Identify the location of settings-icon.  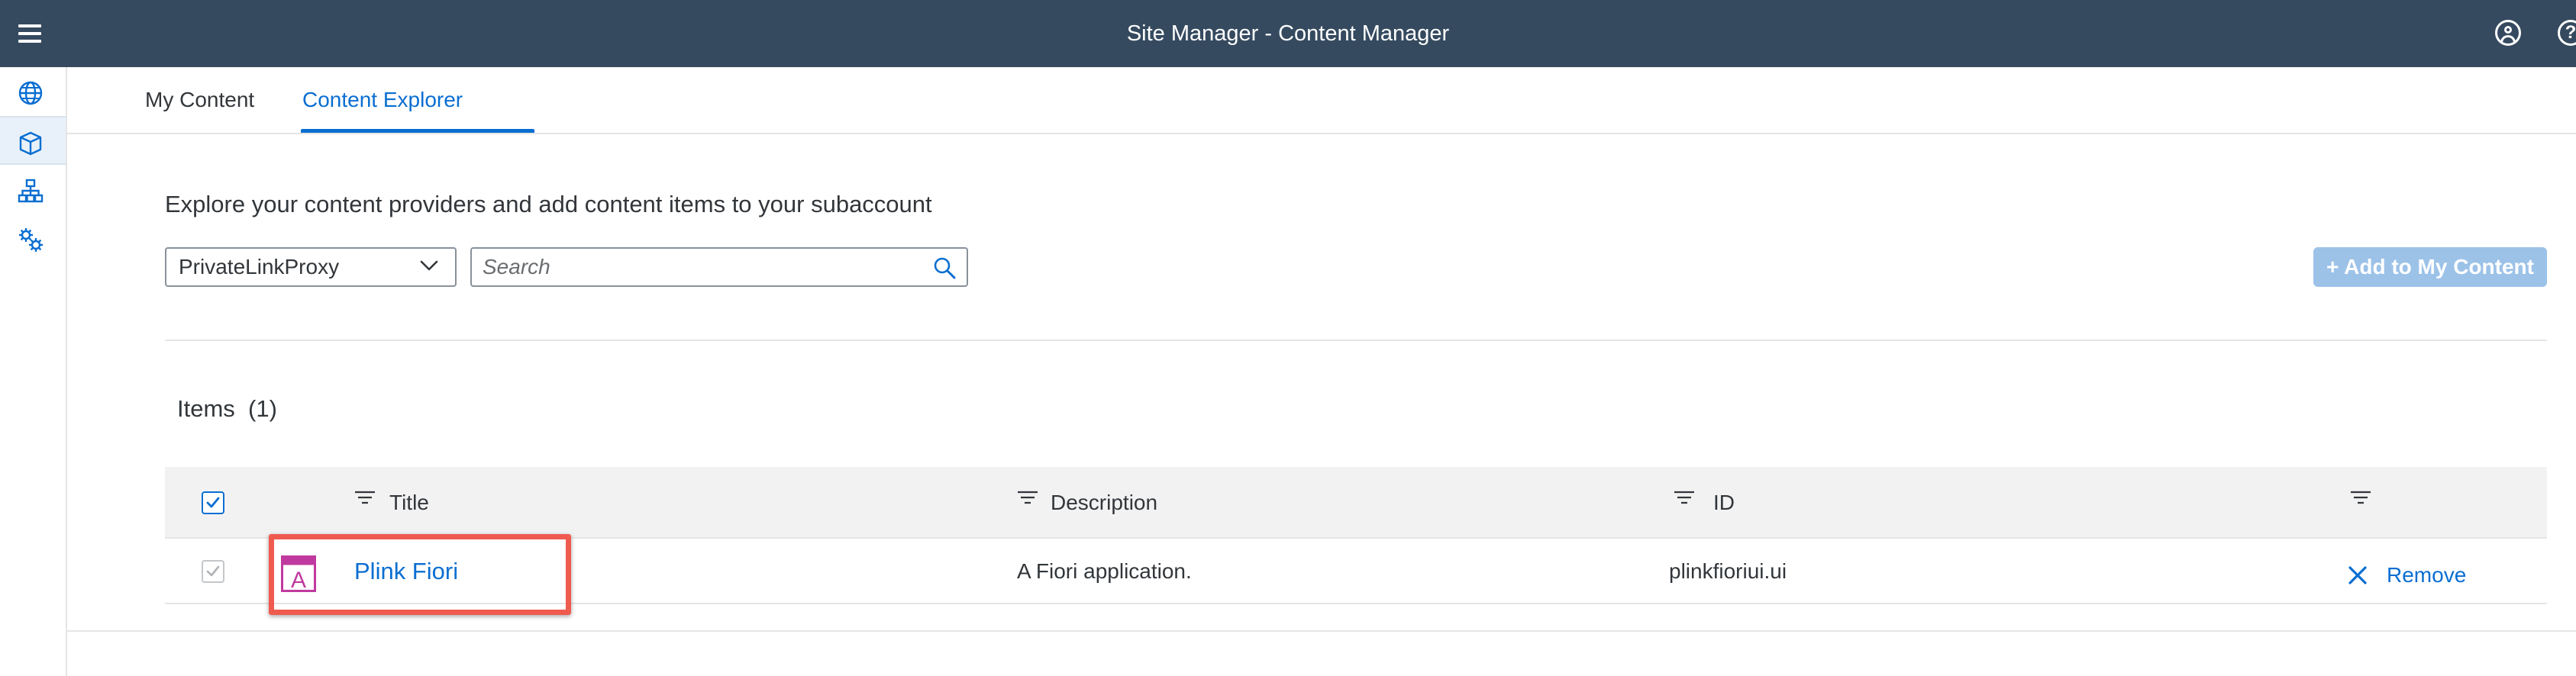
(31, 240).